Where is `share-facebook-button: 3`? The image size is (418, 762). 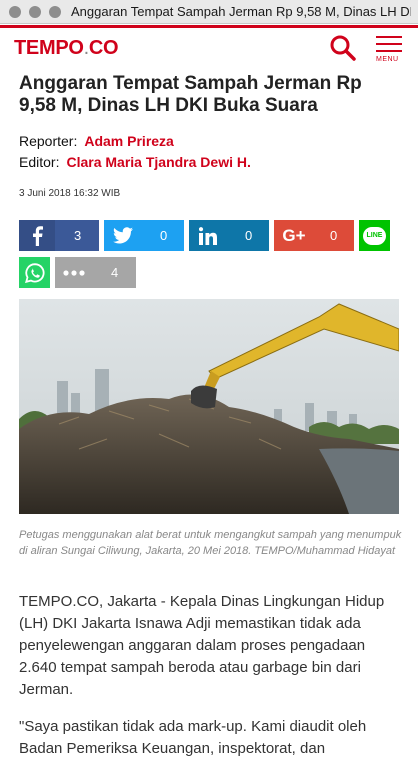
share-facebook-button: 3 is located at coordinates (59, 235).